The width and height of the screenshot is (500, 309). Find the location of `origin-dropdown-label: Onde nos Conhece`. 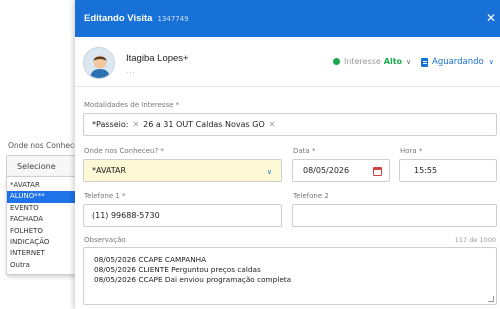

origin-dropdown-label: Onde nos Conhece is located at coordinates (42, 145).